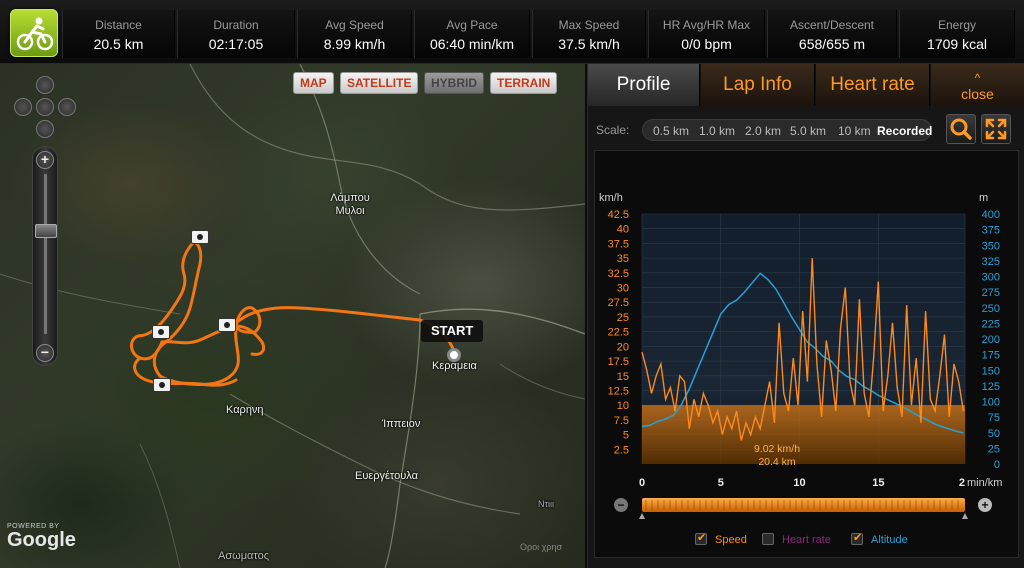  I want to click on range-slider, so click(803, 505).